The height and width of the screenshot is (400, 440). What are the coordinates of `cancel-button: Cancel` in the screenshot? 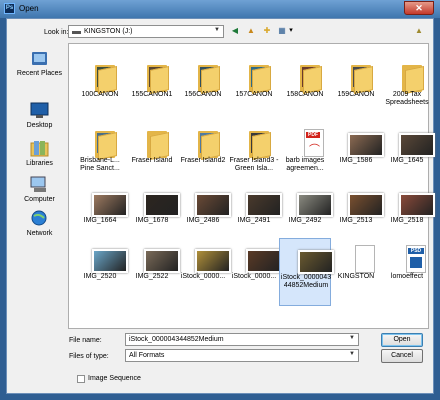 It's located at (402, 356).